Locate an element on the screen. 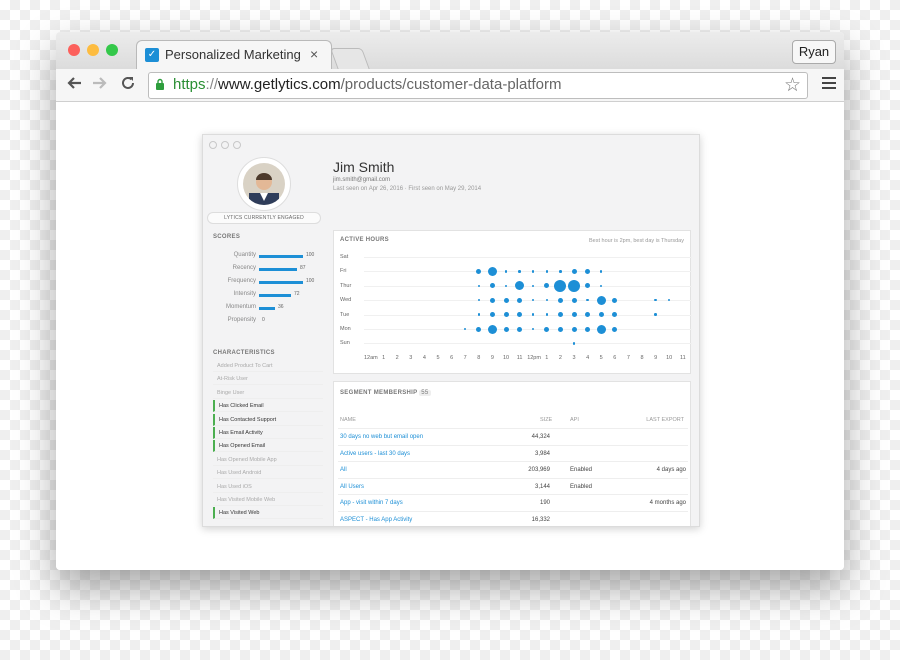 This screenshot has width=900, height=660. hour-label: 6 is located at coordinates (452, 358).